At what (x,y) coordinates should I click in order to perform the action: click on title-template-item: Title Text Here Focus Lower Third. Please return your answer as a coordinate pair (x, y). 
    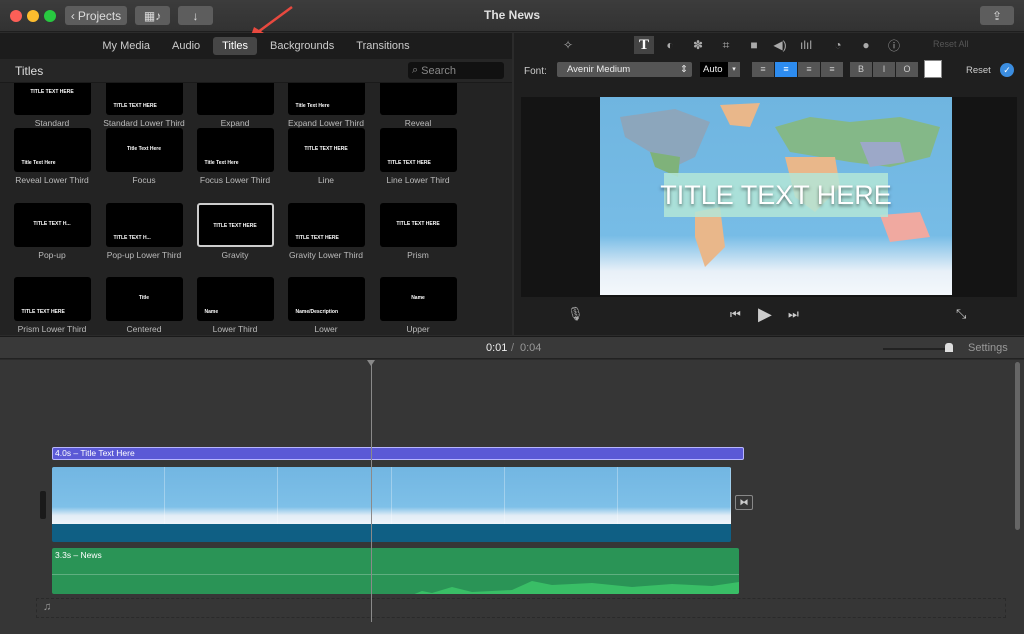
    Looking at the image, I should click on (235, 156).